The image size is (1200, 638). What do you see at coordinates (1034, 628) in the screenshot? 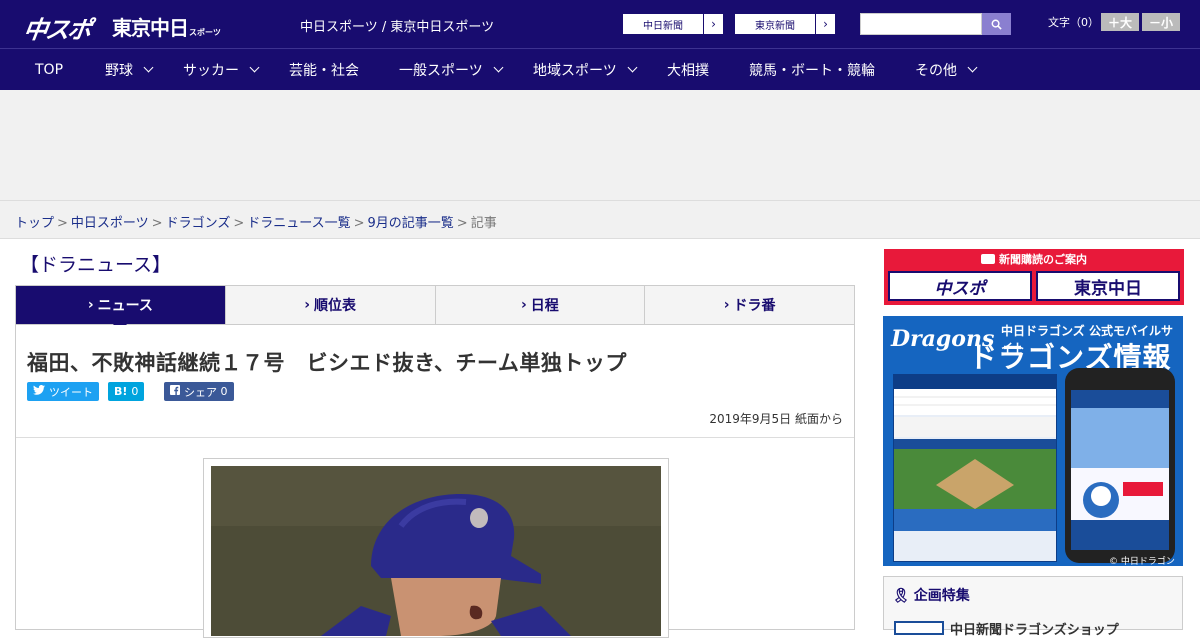
I see `feature-item-link: 中日新聞ドラゴンズショップ` at bounding box center [1034, 628].